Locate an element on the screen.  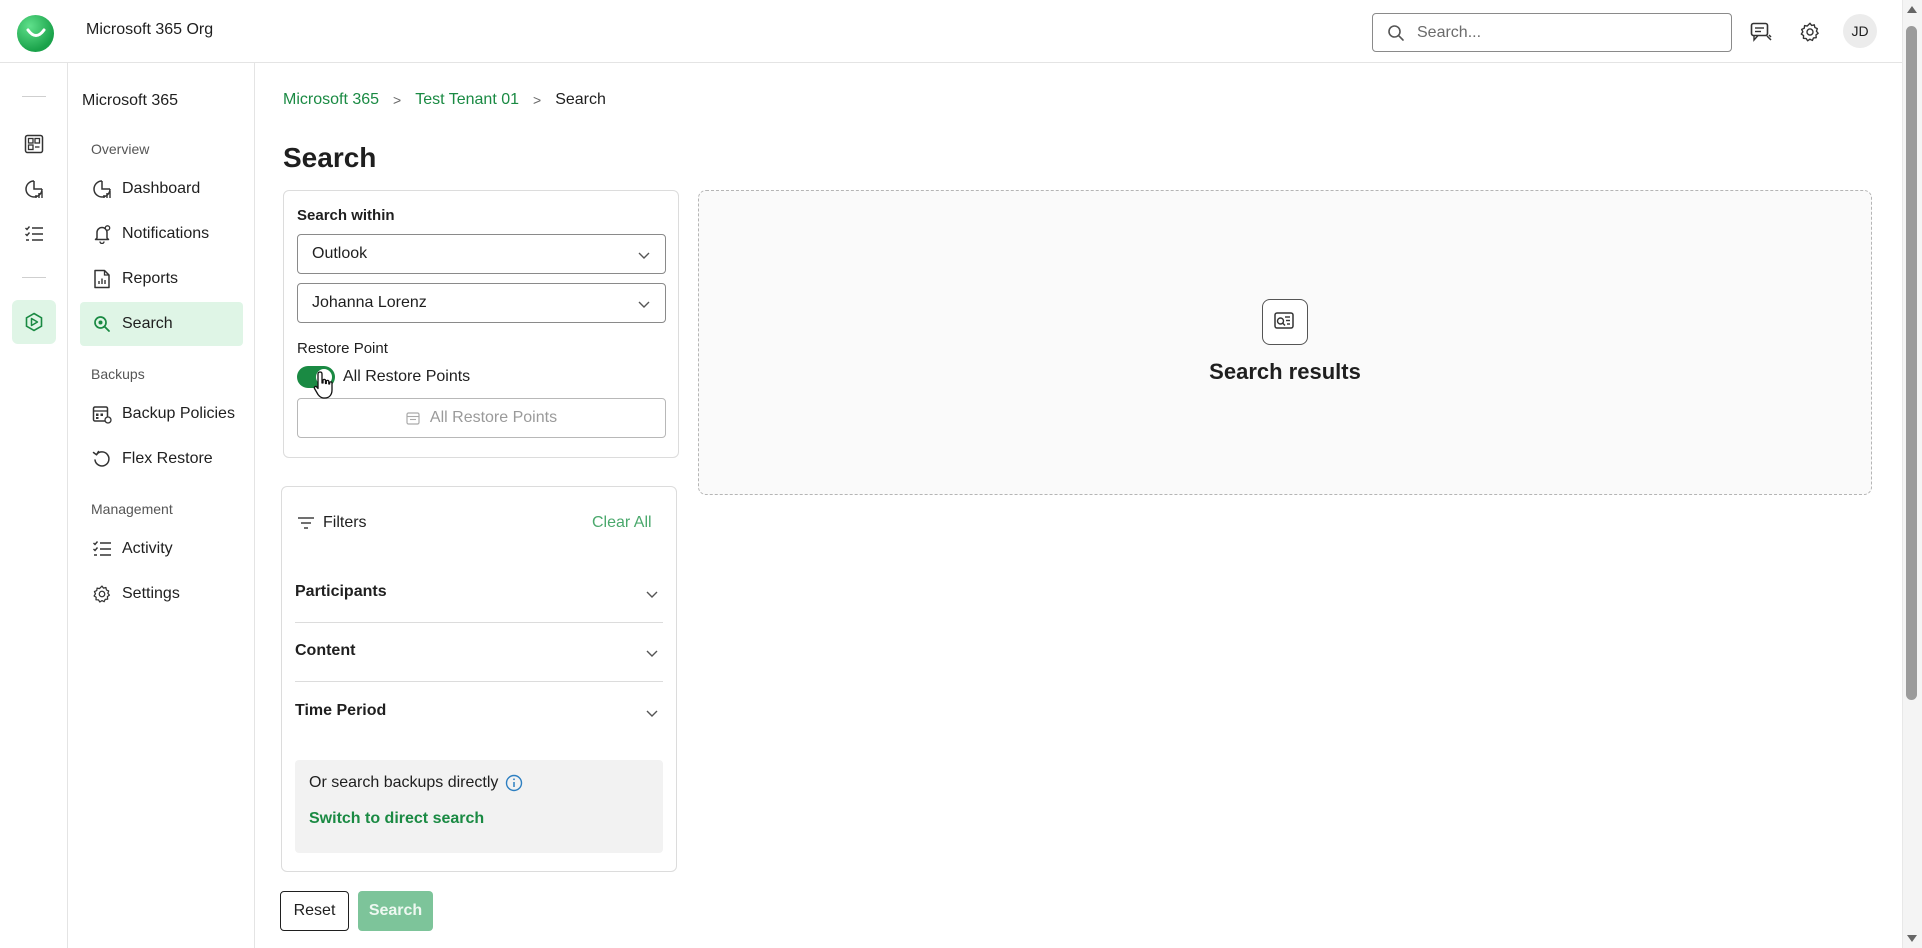
scroll-down-arrow-icon is located at coordinates (1912, 938).